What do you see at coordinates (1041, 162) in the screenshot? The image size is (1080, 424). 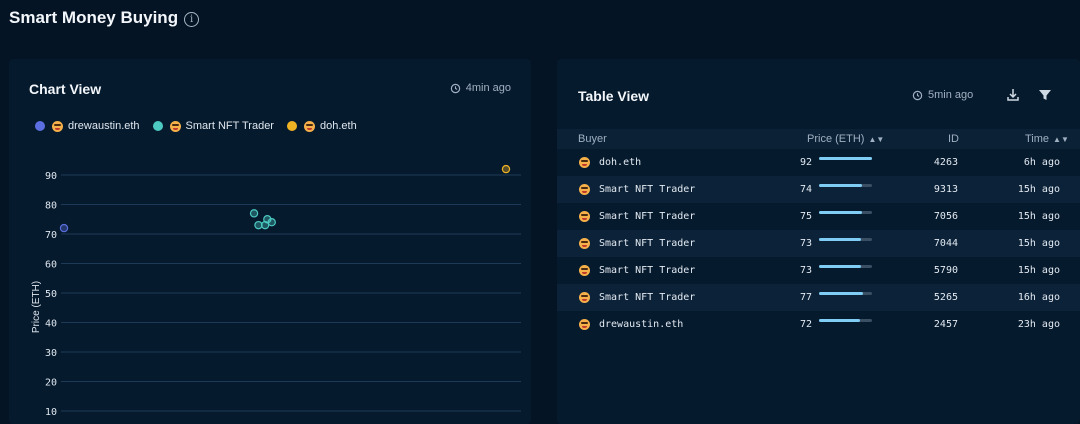 I see `time-value: 6h ago` at bounding box center [1041, 162].